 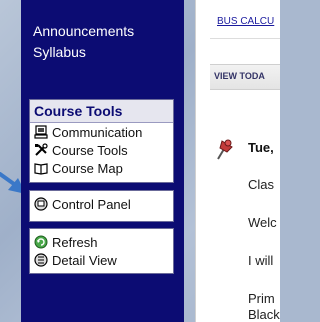 What do you see at coordinates (41, 169) in the screenshot?
I see `map-book-icon` at bounding box center [41, 169].